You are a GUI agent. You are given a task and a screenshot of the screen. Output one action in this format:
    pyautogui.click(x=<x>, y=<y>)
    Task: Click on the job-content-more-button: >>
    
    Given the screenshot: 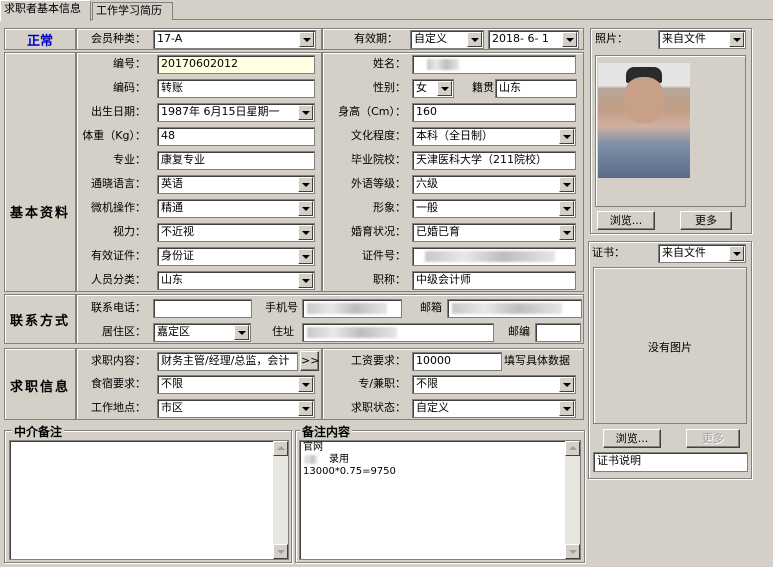 What is the action you would take?
    pyautogui.click(x=309, y=361)
    